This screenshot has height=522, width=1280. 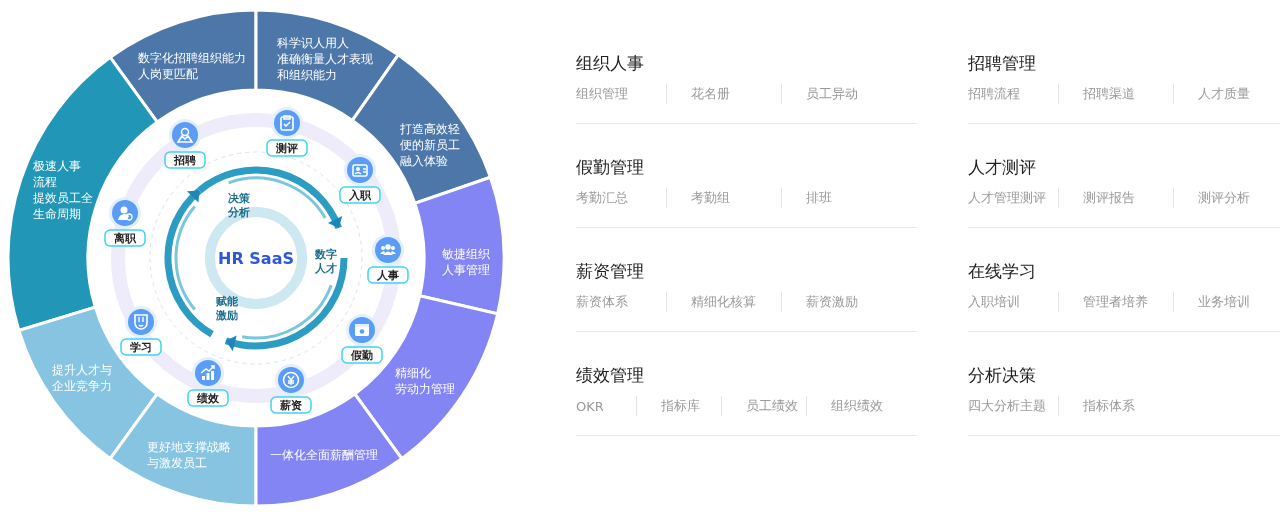 I want to click on category-title: 绩效管理, so click(x=610, y=375).